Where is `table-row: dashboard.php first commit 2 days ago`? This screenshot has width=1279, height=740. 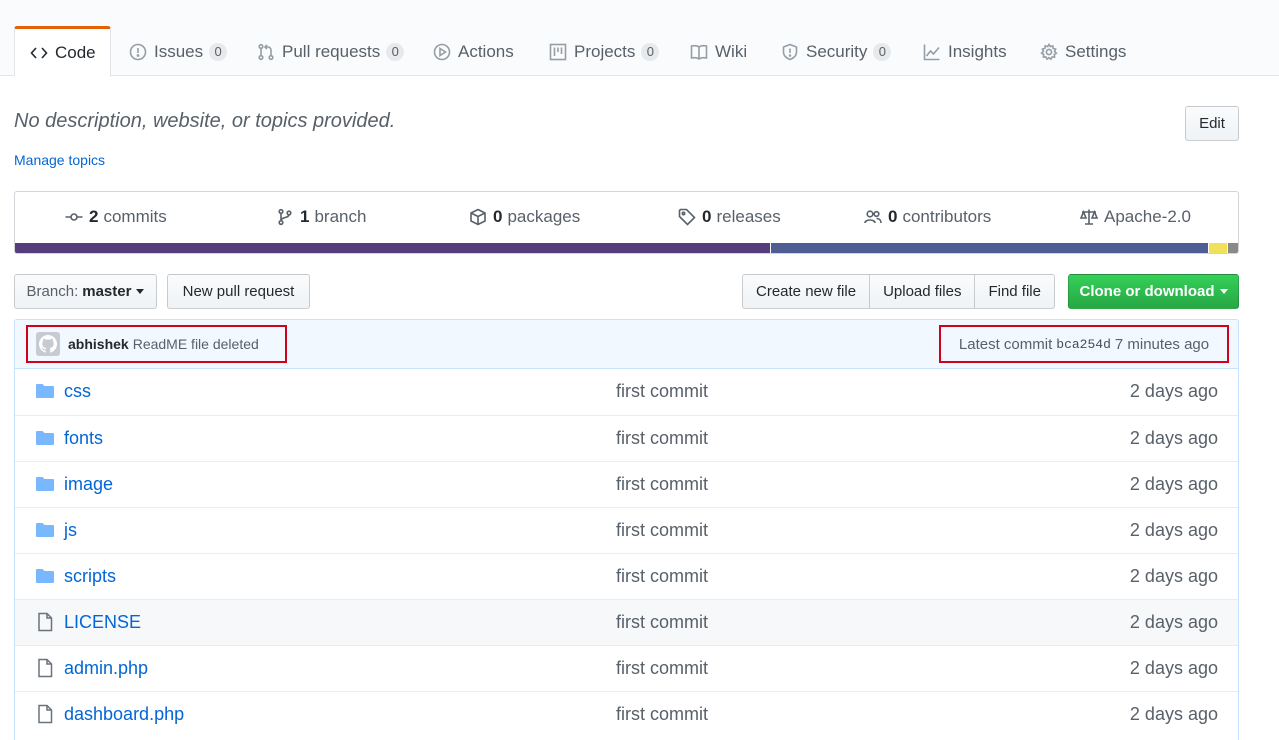
table-row: dashboard.php first commit 2 days ago is located at coordinates (626, 714).